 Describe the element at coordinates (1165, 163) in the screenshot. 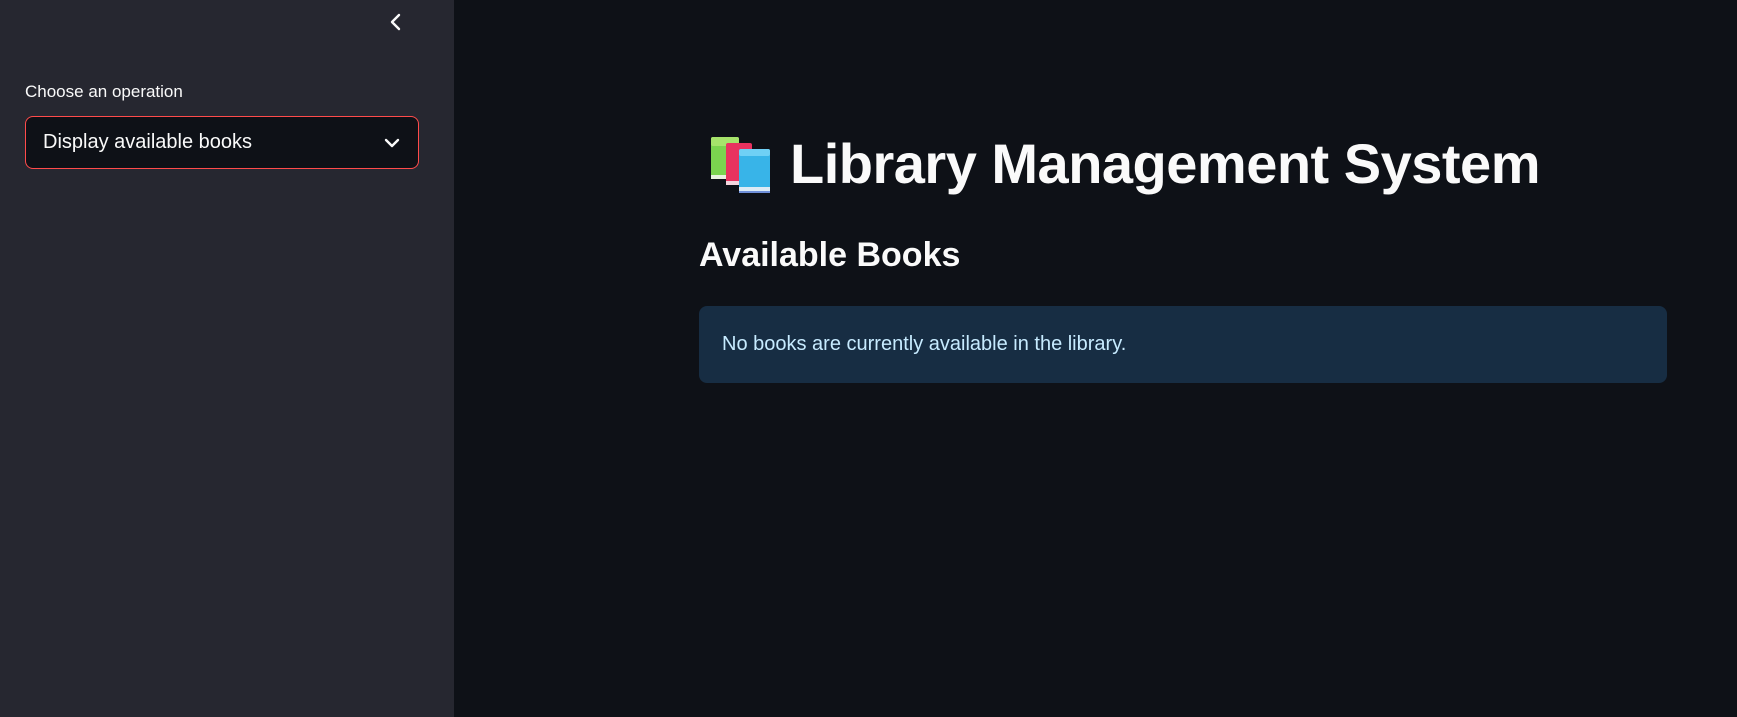

I see `page-title: Library Management System` at that location.